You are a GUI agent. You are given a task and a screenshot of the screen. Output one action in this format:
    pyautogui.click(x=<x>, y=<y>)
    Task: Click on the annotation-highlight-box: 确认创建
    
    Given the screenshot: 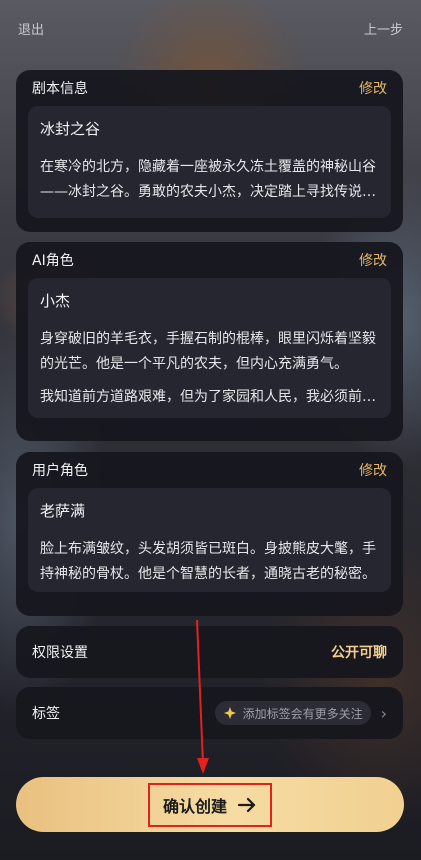 What is the action you would take?
    pyautogui.click(x=210, y=804)
    